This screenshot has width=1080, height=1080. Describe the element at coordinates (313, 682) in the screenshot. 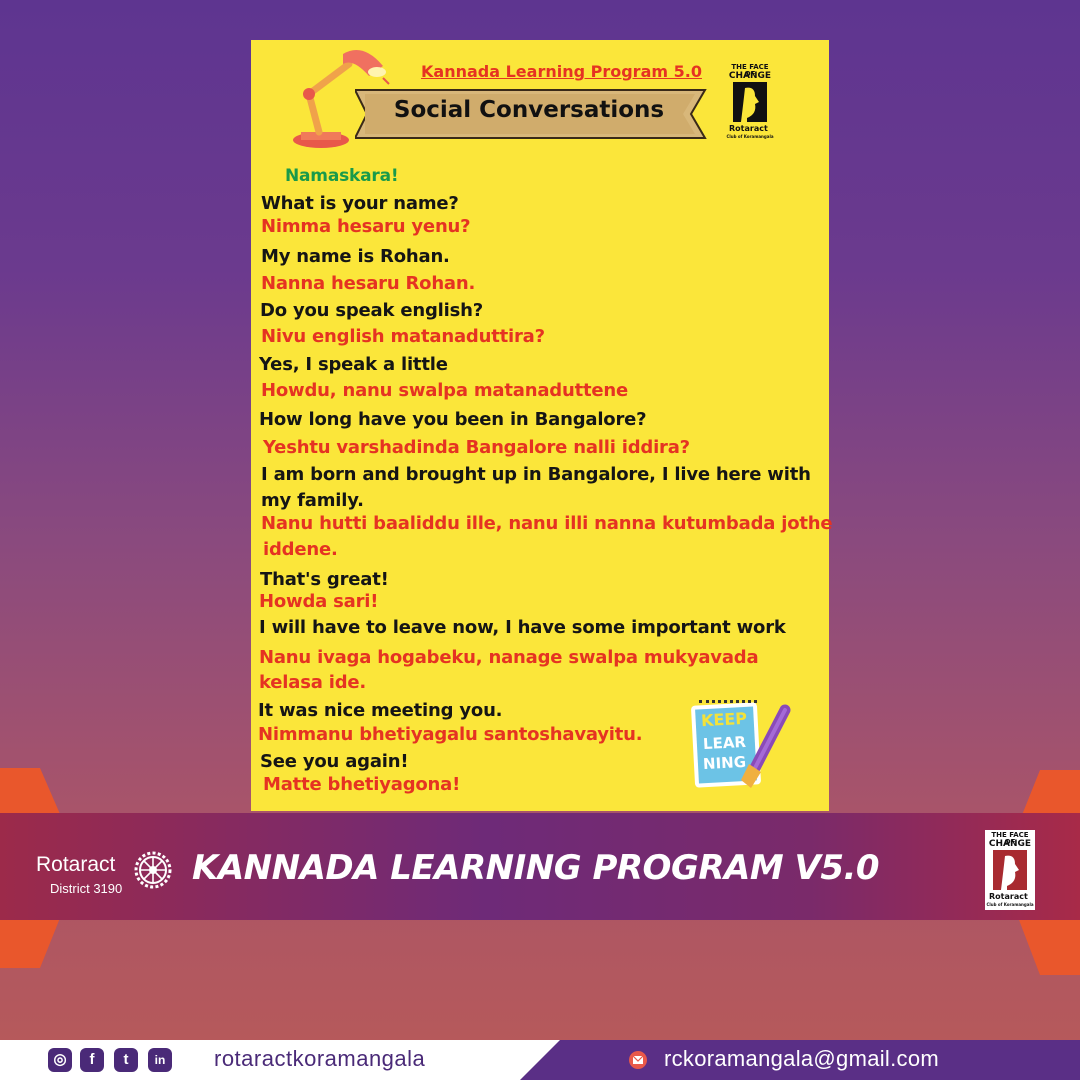

I see `phrase-kannada: kelasa ide.` at that location.